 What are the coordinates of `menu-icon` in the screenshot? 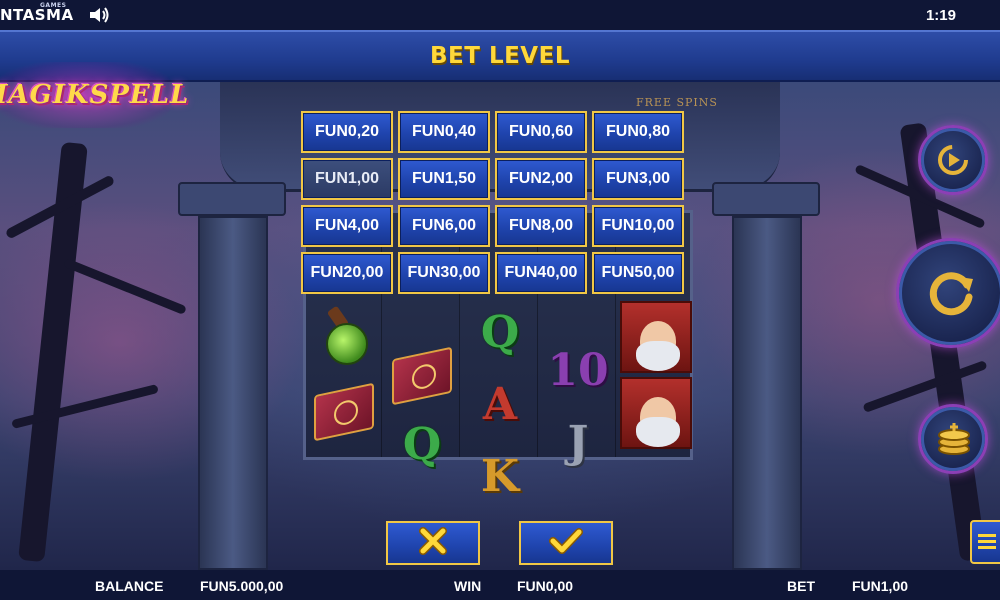 It's located at (987, 544).